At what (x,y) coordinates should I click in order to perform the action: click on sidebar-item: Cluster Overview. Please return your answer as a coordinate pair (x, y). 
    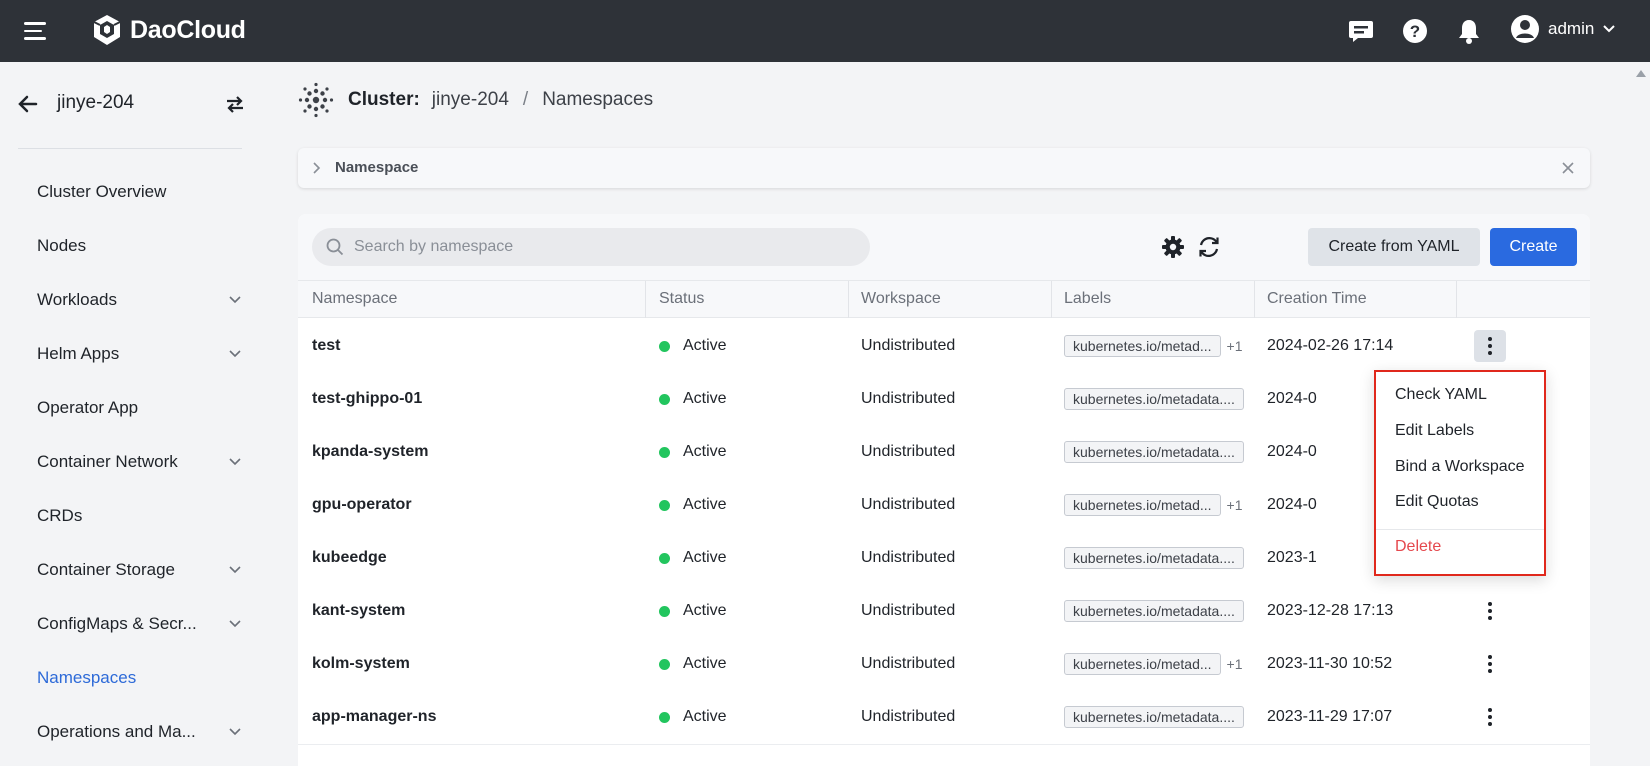
    Looking at the image, I should click on (130, 192).